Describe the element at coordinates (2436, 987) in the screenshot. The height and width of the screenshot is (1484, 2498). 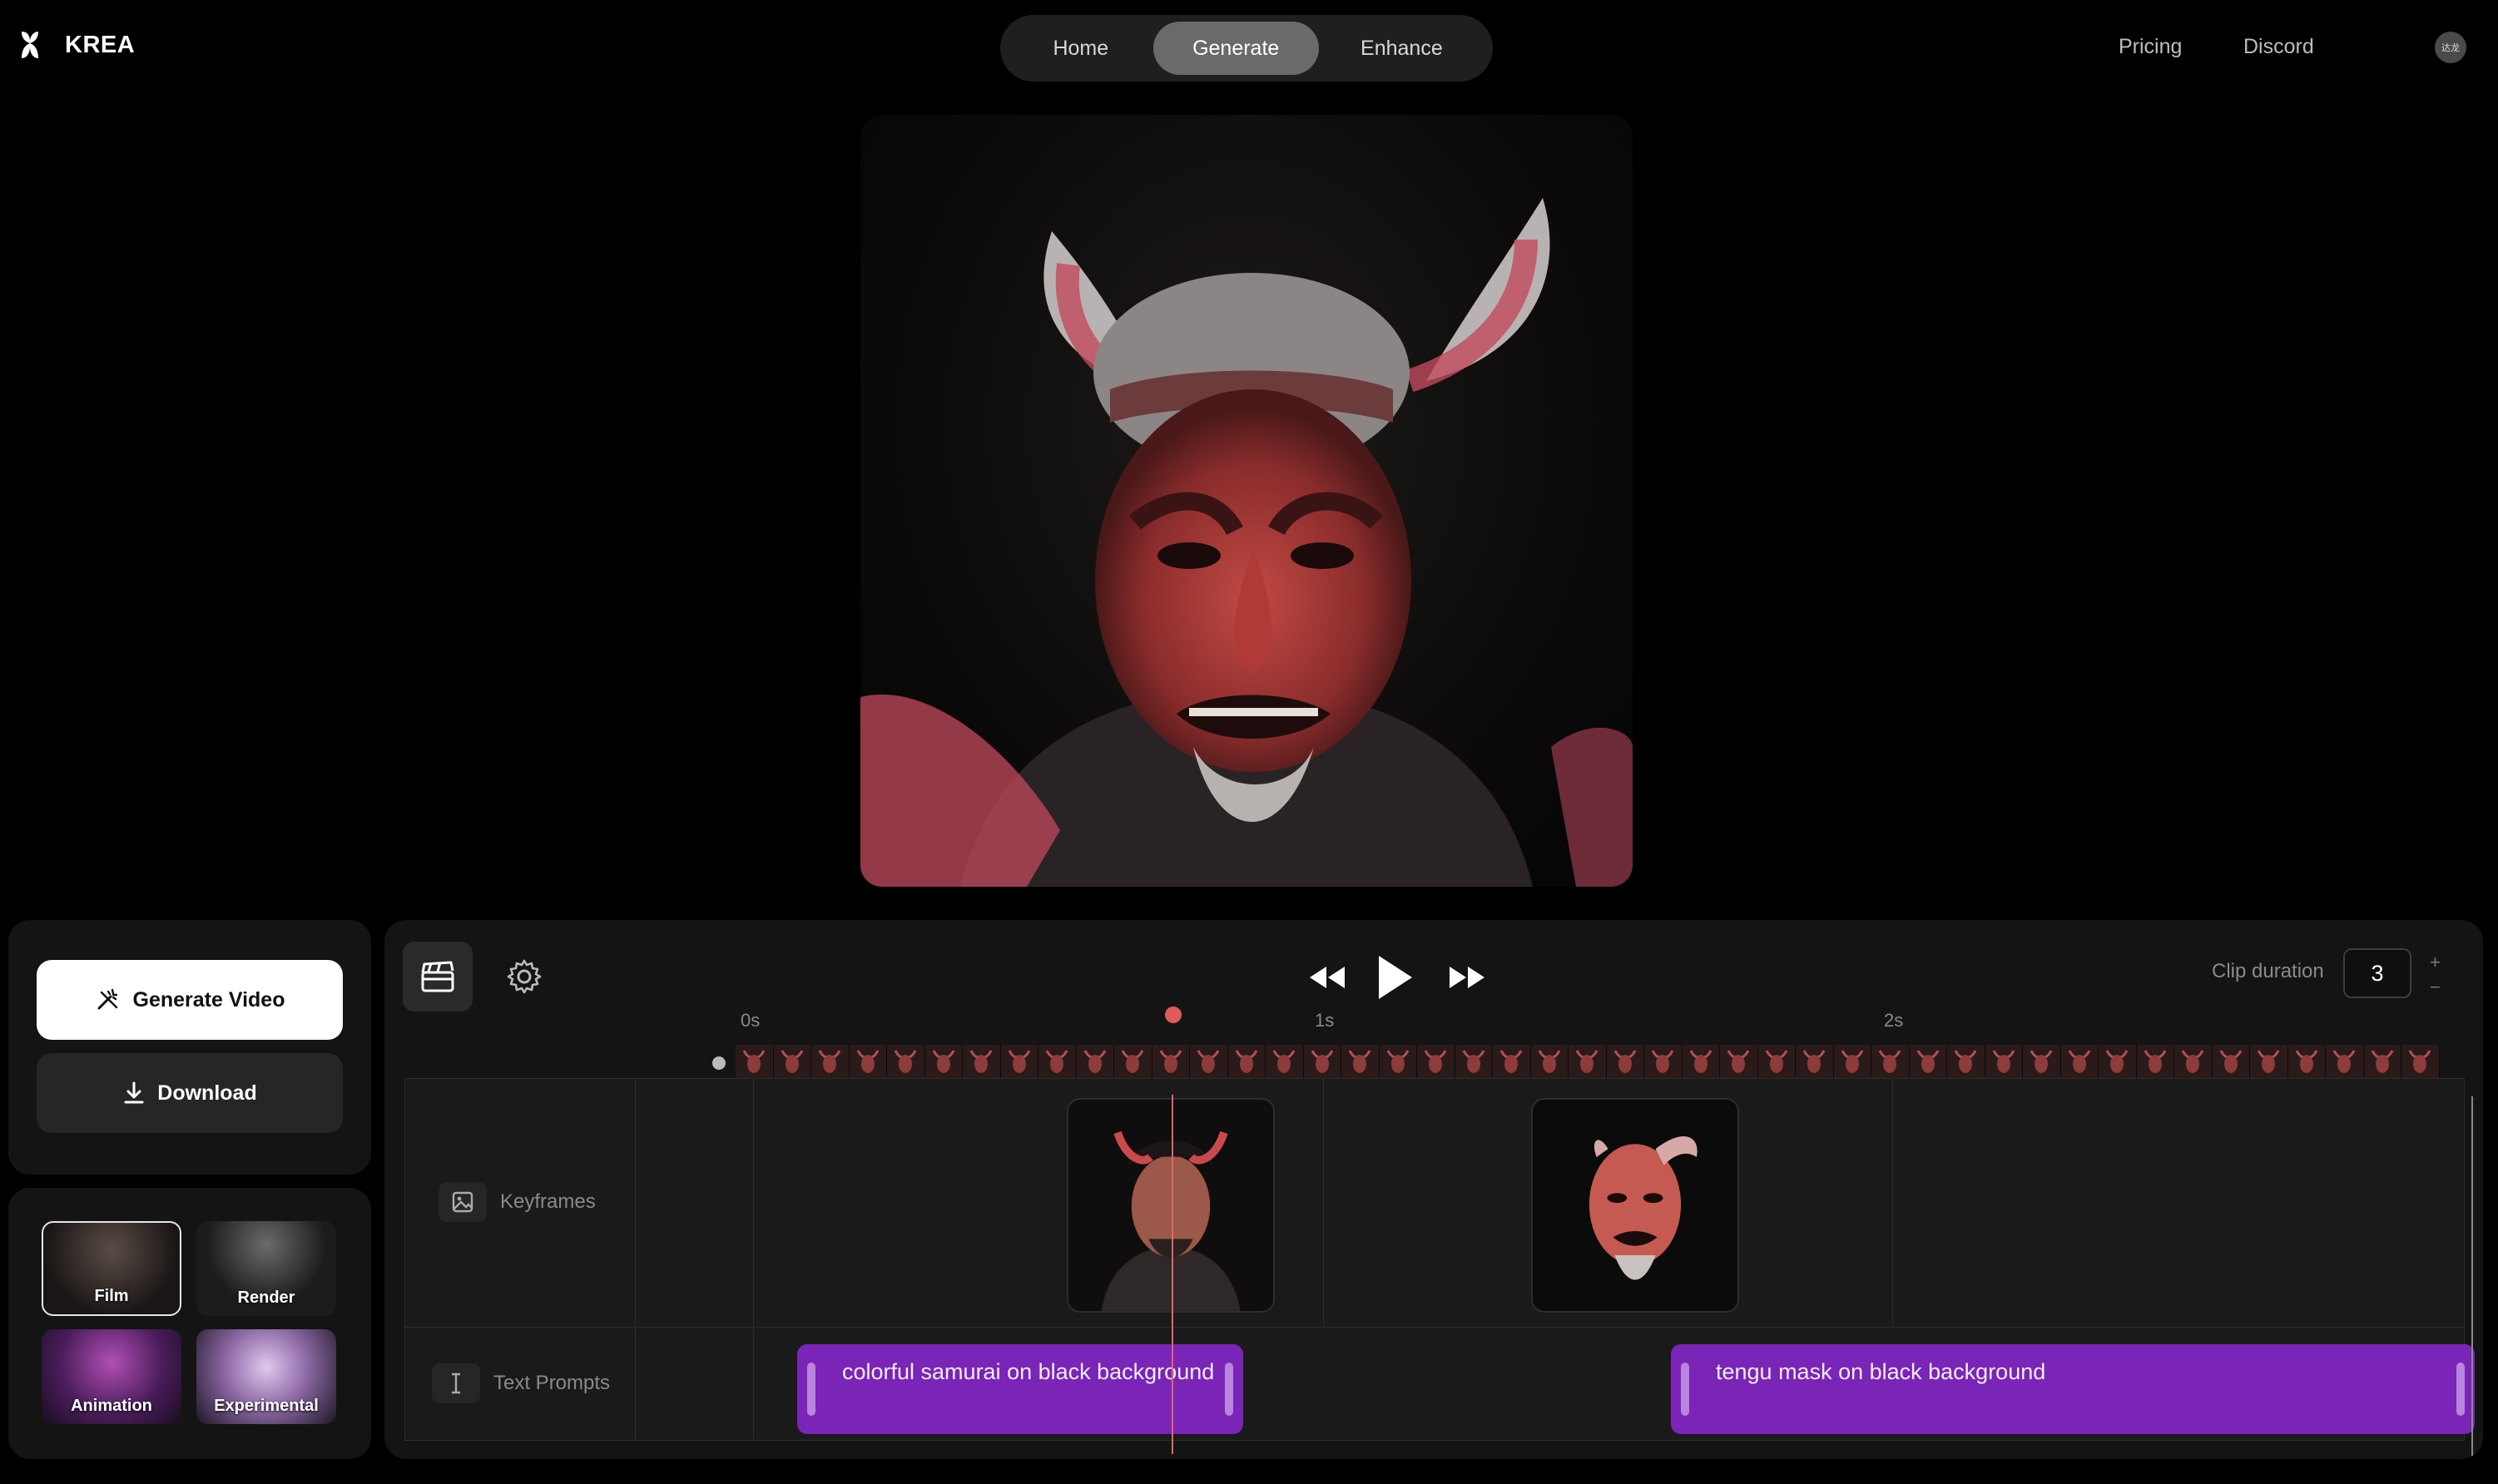
I see `clip-duration-decrease: −` at that location.